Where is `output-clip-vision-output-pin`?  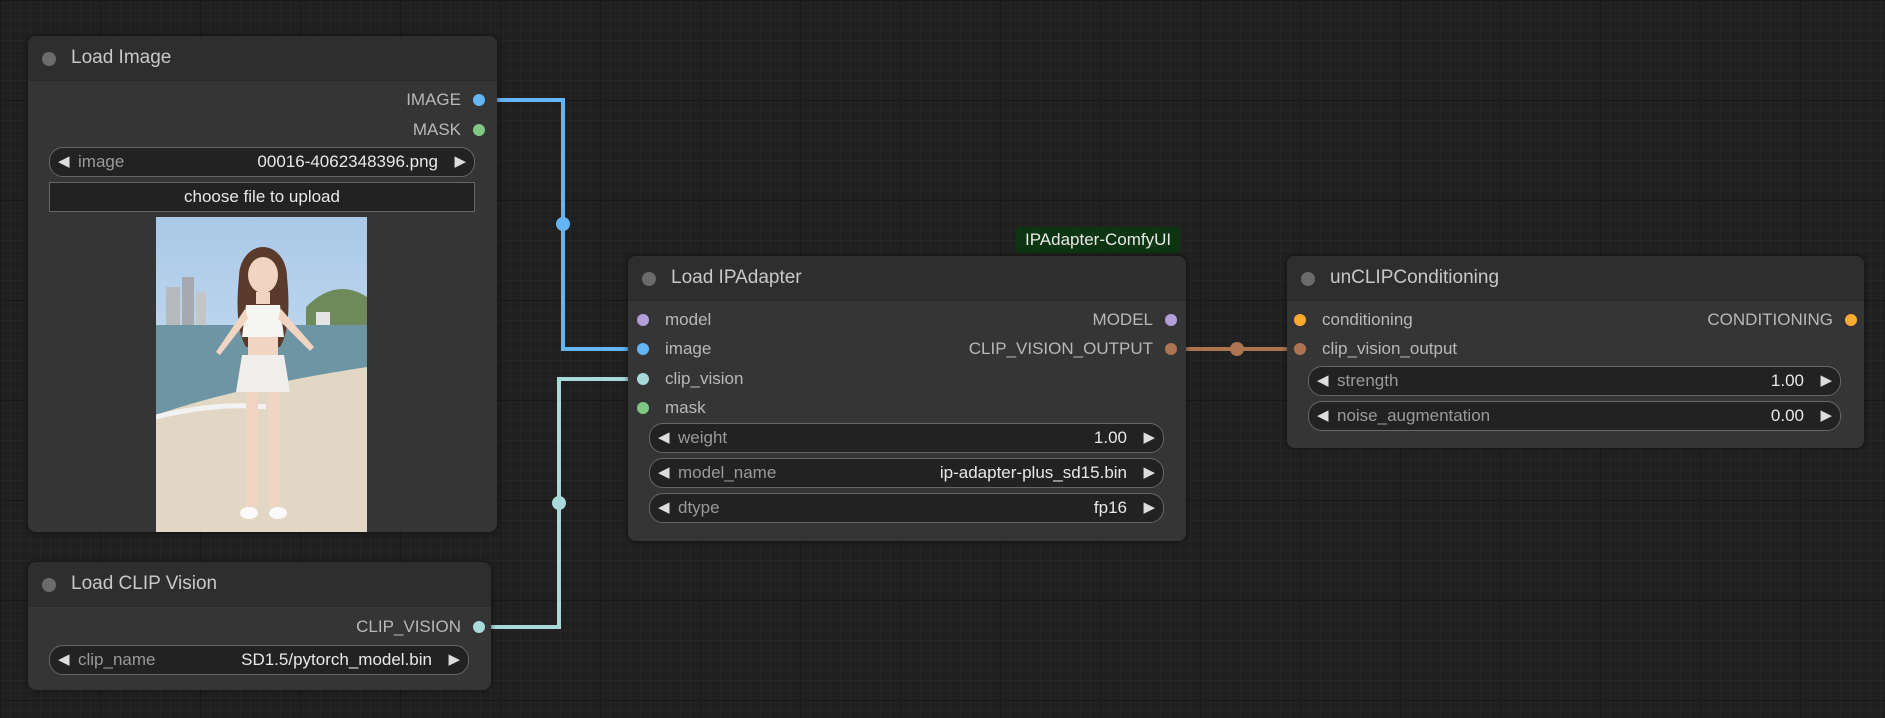
output-clip-vision-output-pin is located at coordinates (1171, 349).